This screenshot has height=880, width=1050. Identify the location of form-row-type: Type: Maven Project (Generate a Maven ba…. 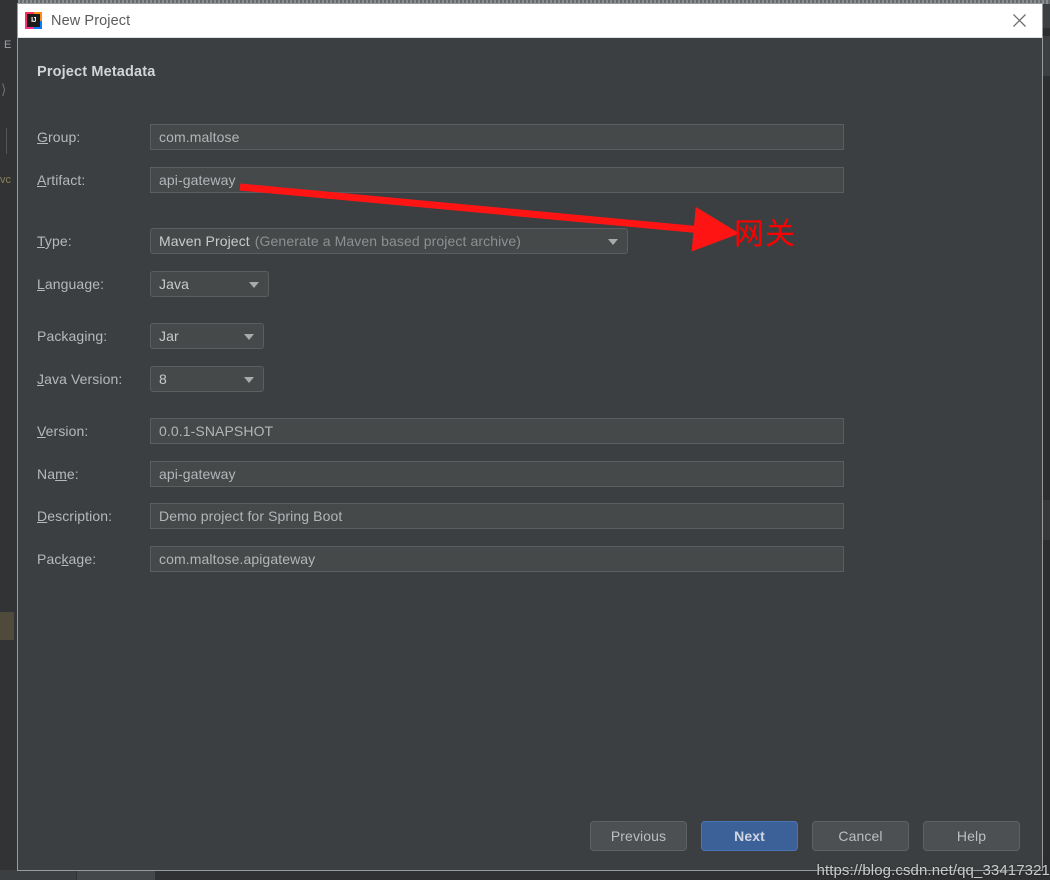
(332, 241).